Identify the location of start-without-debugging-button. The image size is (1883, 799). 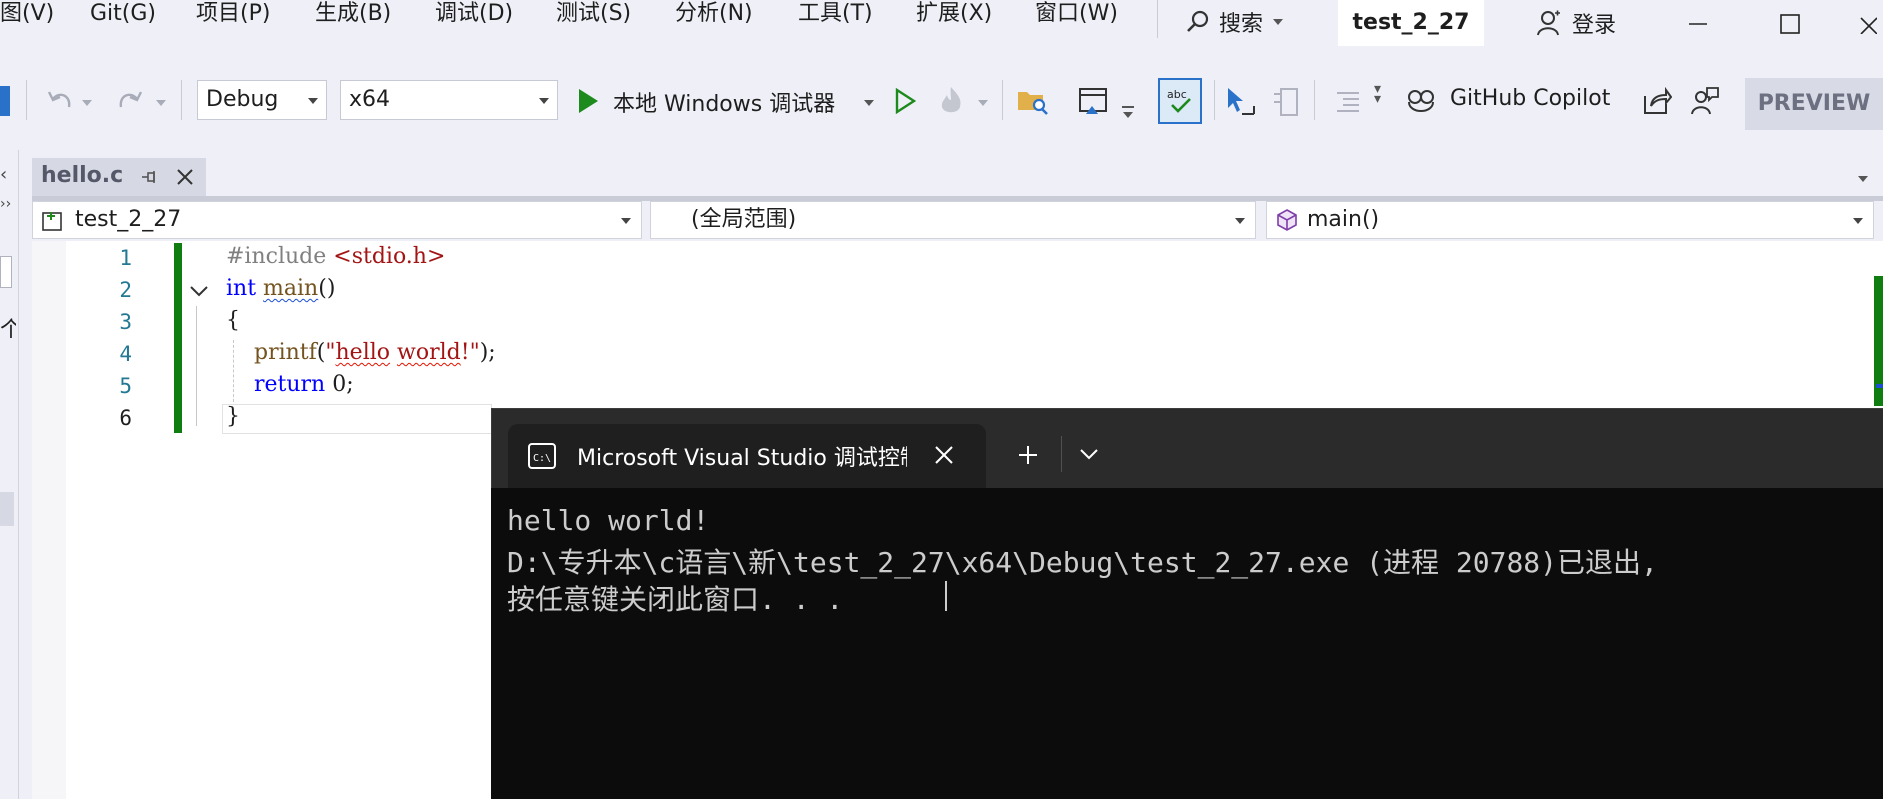
(905, 101).